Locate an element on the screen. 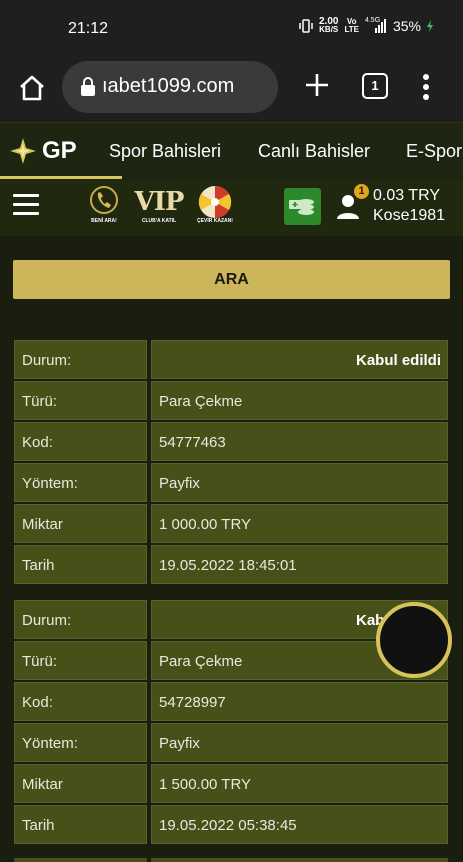  live-chat-button is located at coordinates (414, 640).